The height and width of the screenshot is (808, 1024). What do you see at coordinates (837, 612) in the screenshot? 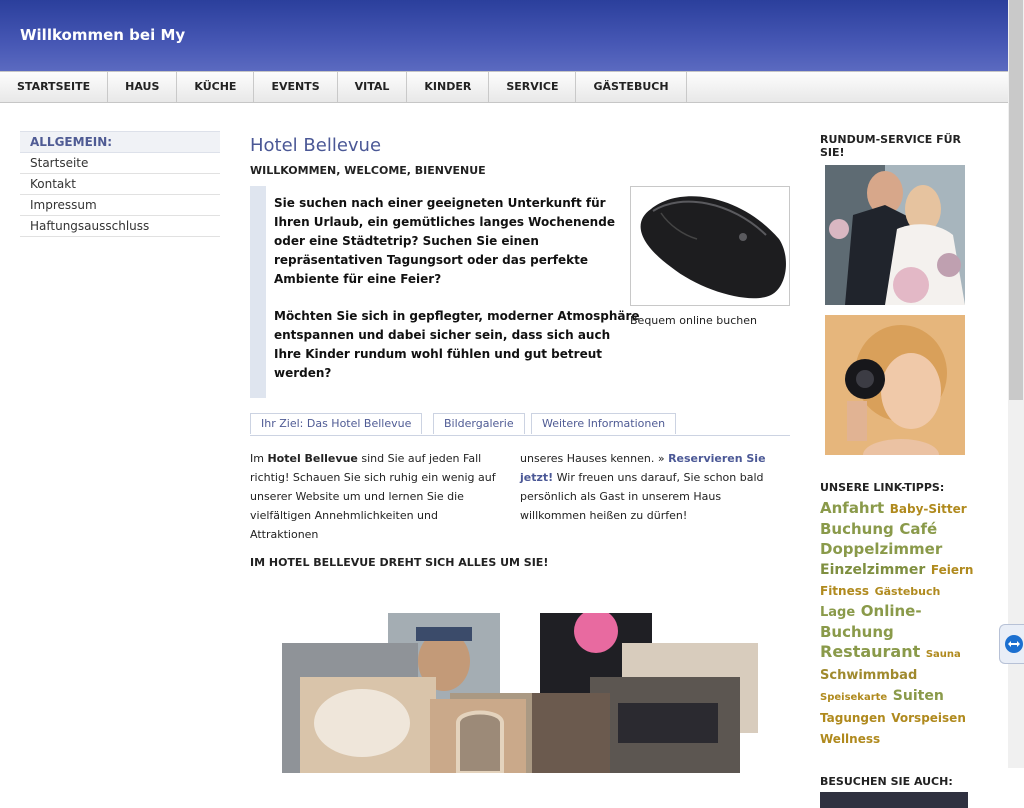
I see `tag-lage: Lage` at bounding box center [837, 612].